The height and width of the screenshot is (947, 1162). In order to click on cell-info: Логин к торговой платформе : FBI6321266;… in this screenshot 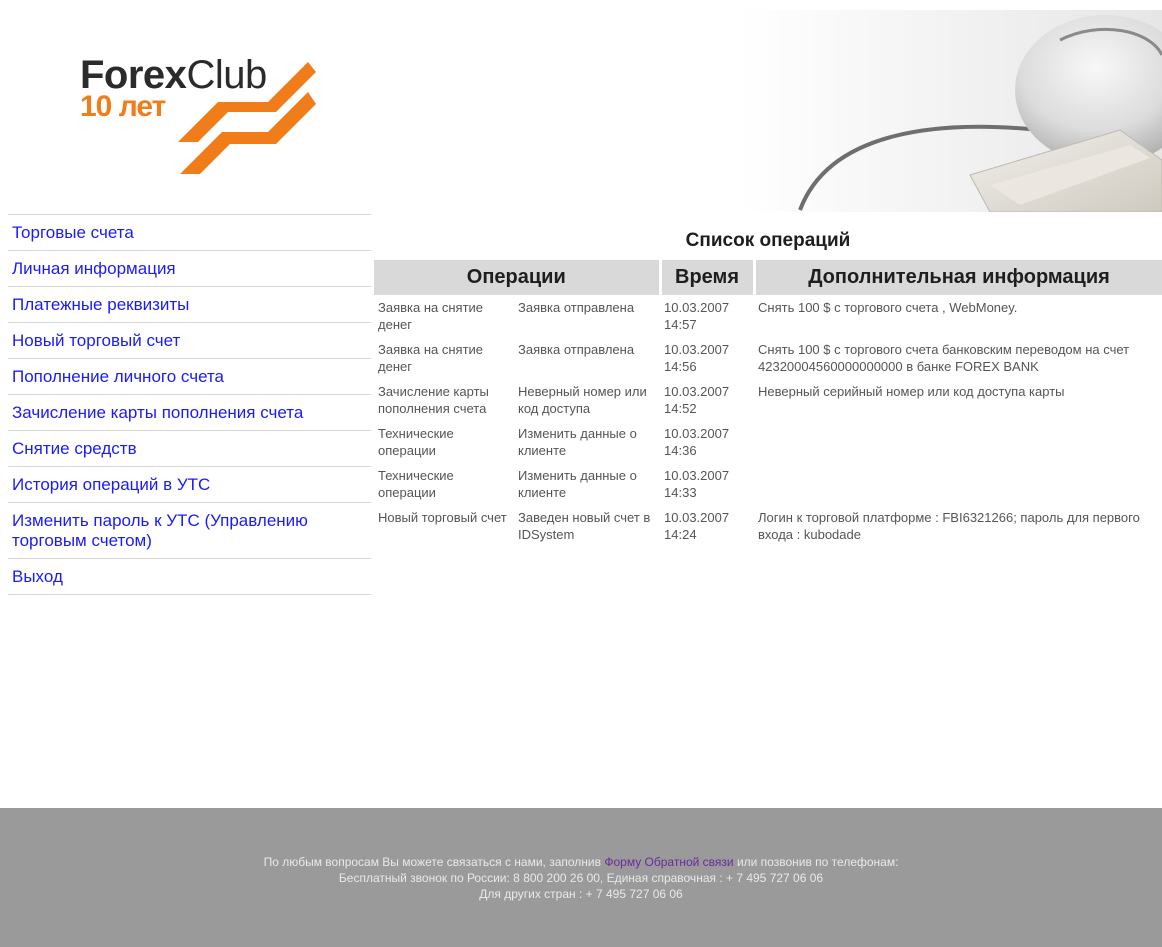, I will do `click(949, 526)`.